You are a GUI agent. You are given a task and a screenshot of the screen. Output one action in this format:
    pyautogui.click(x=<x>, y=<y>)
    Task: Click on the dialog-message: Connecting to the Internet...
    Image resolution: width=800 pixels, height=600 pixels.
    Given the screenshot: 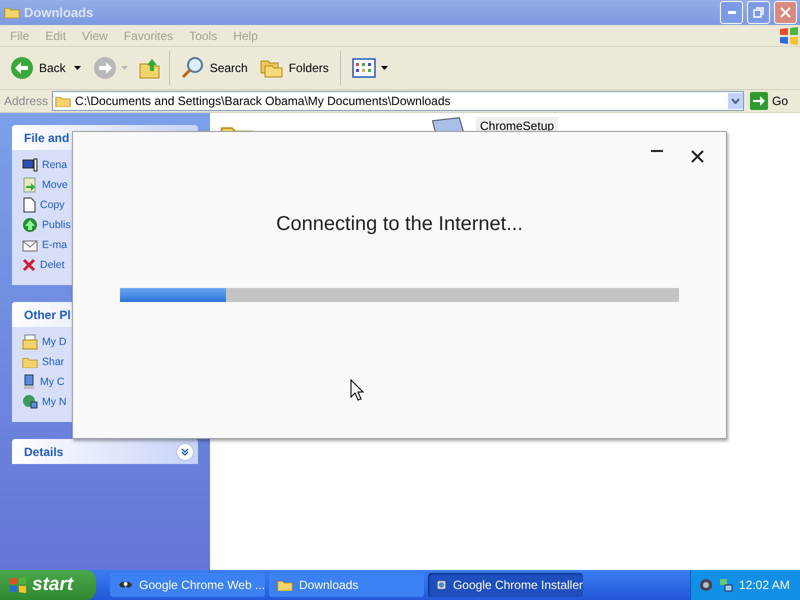 What is the action you would take?
    pyautogui.click(x=399, y=224)
    